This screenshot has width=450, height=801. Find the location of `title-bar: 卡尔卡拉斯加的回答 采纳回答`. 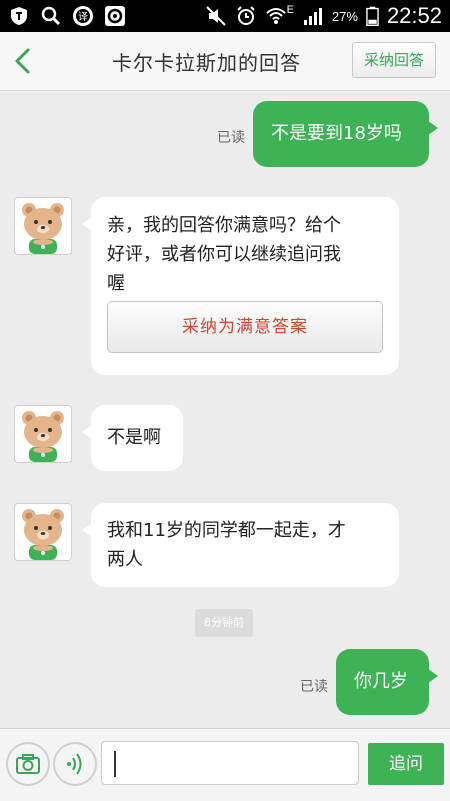

title-bar: 卡尔卡拉斯加的回答 采纳回答 is located at coordinates (225, 61).